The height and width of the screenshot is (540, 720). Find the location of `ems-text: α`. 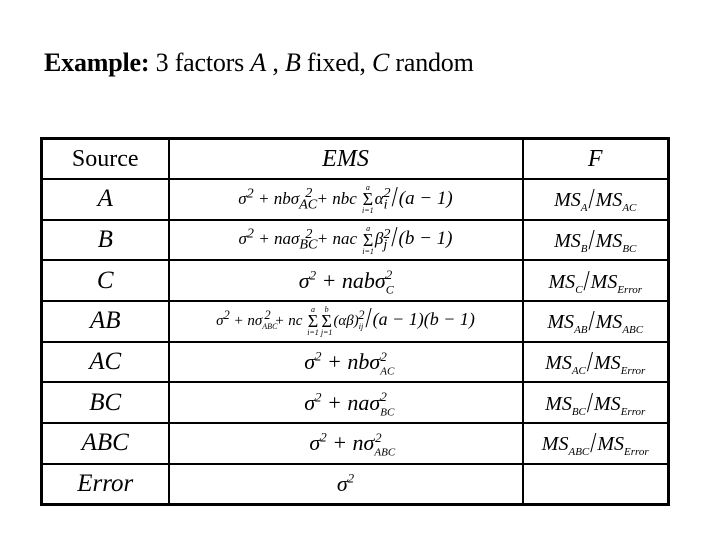

ems-text: α is located at coordinates (379, 198).